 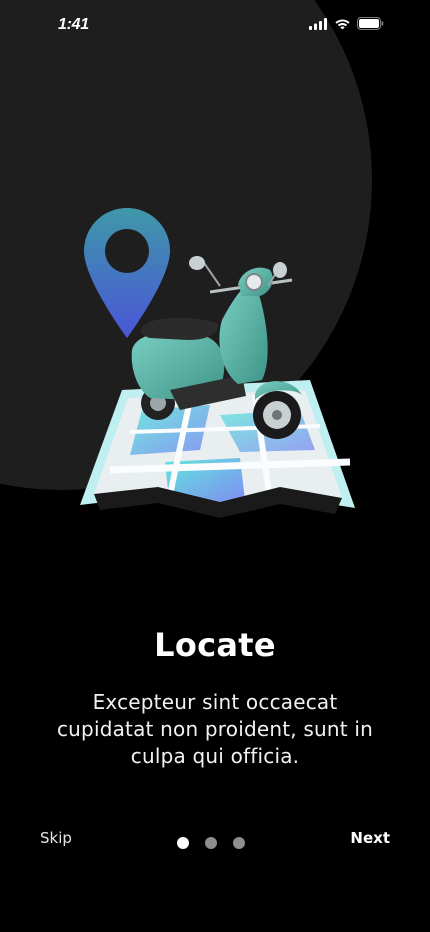 I want to click on page-title: Locate, so click(x=215, y=645).